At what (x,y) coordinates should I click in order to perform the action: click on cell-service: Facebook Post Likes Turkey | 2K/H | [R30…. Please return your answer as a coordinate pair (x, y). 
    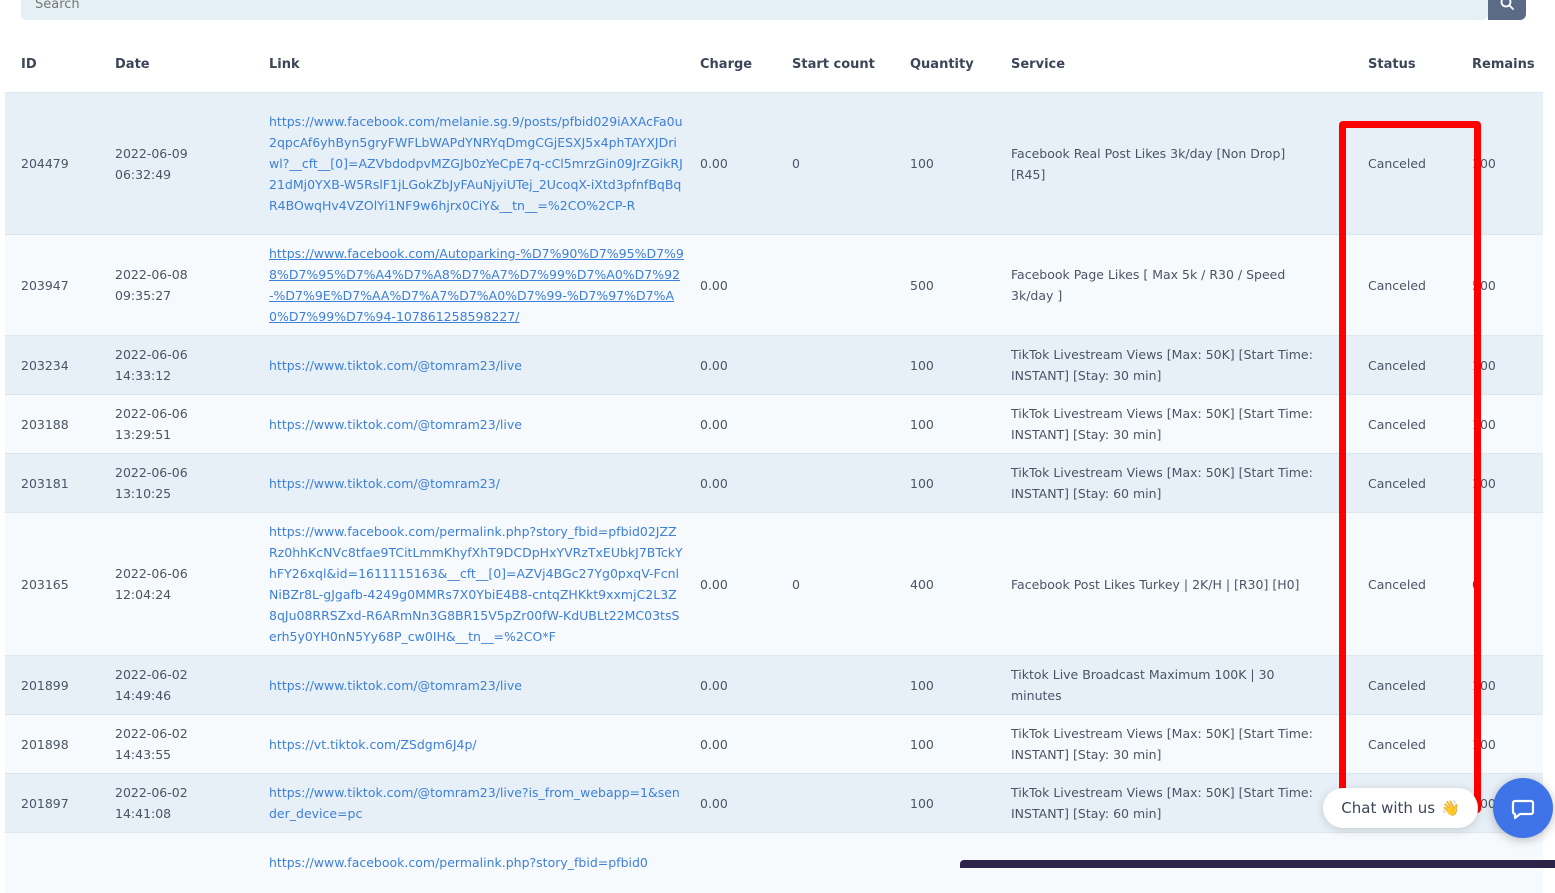
    Looking at the image, I should click on (1155, 584).